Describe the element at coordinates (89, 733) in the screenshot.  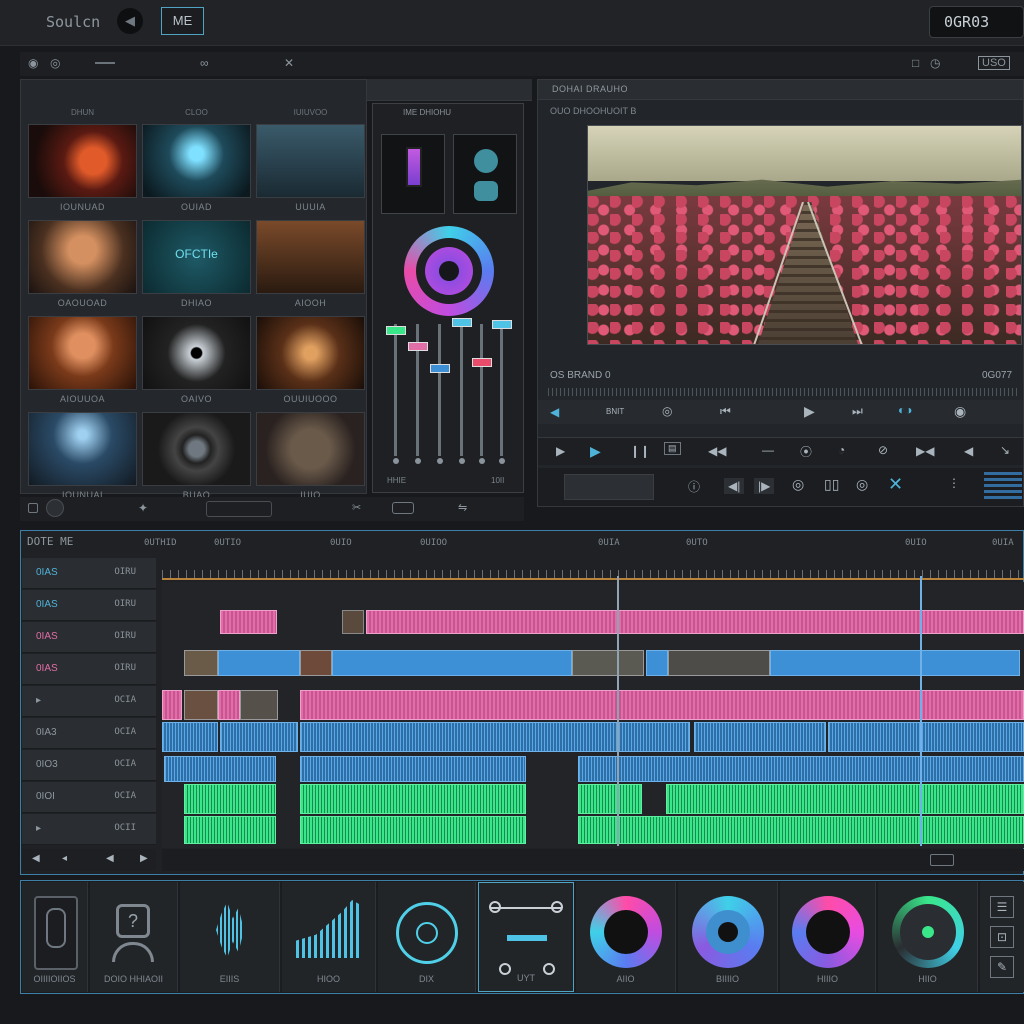
I see `track-header: 0IA3 OCIA` at that location.